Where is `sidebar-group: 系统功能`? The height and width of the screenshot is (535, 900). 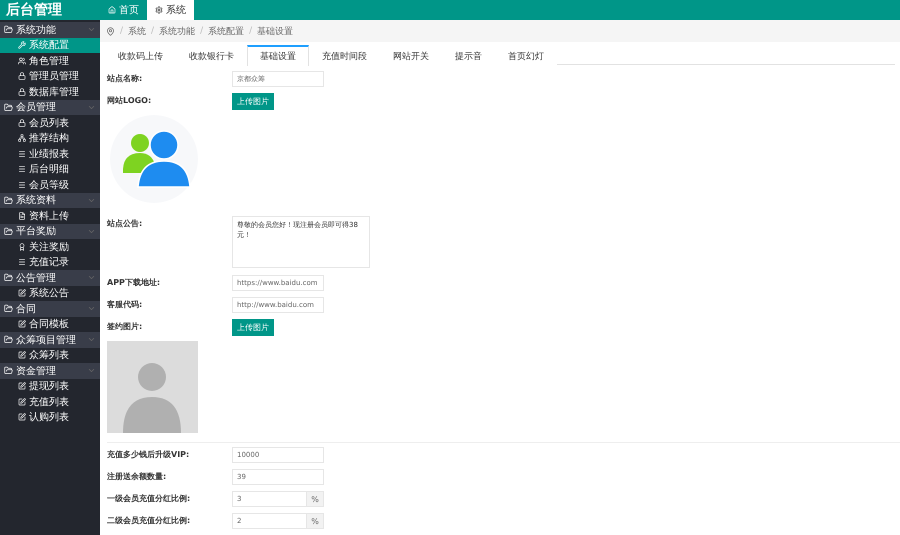
sidebar-group: 系统功能 is located at coordinates (50, 30).